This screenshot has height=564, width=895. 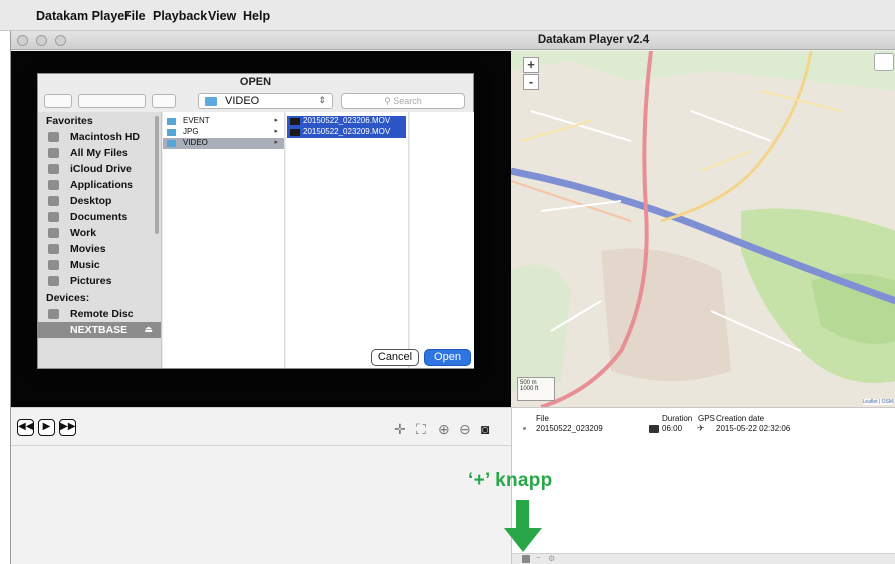 I want to click on sidebar-item-pictures: Pictures, so click(x=99, y=281).